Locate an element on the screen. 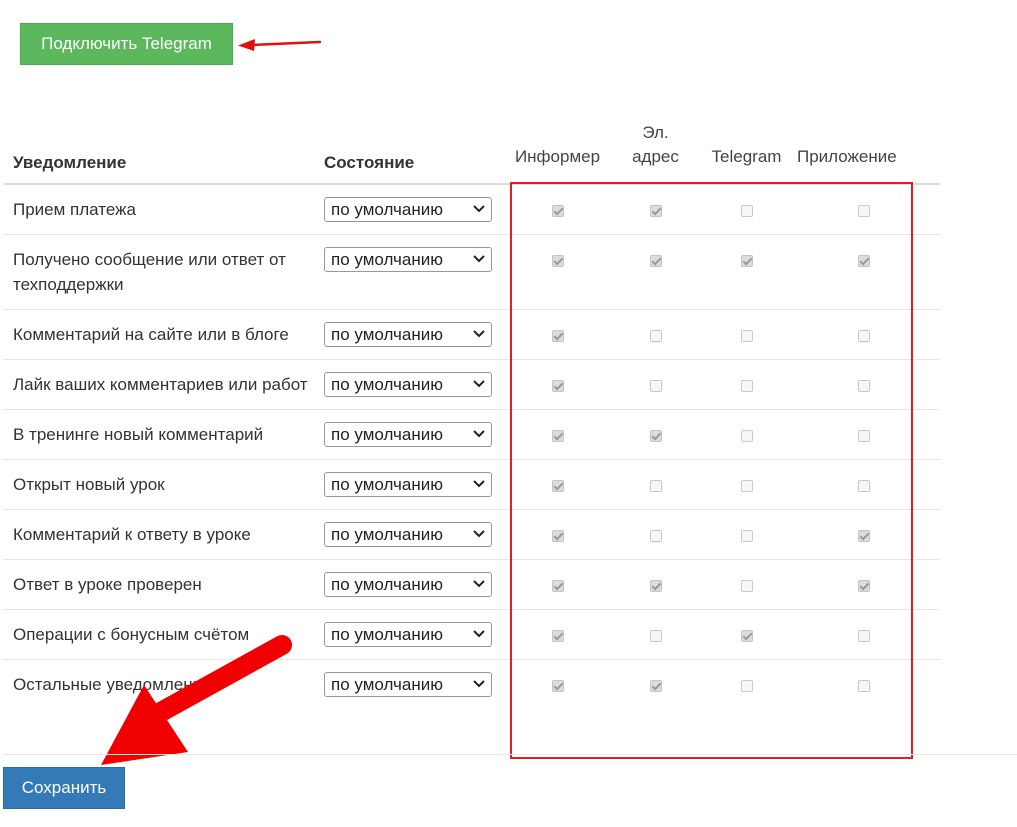  header-state: Состояние is located at coordinates (411, 153).